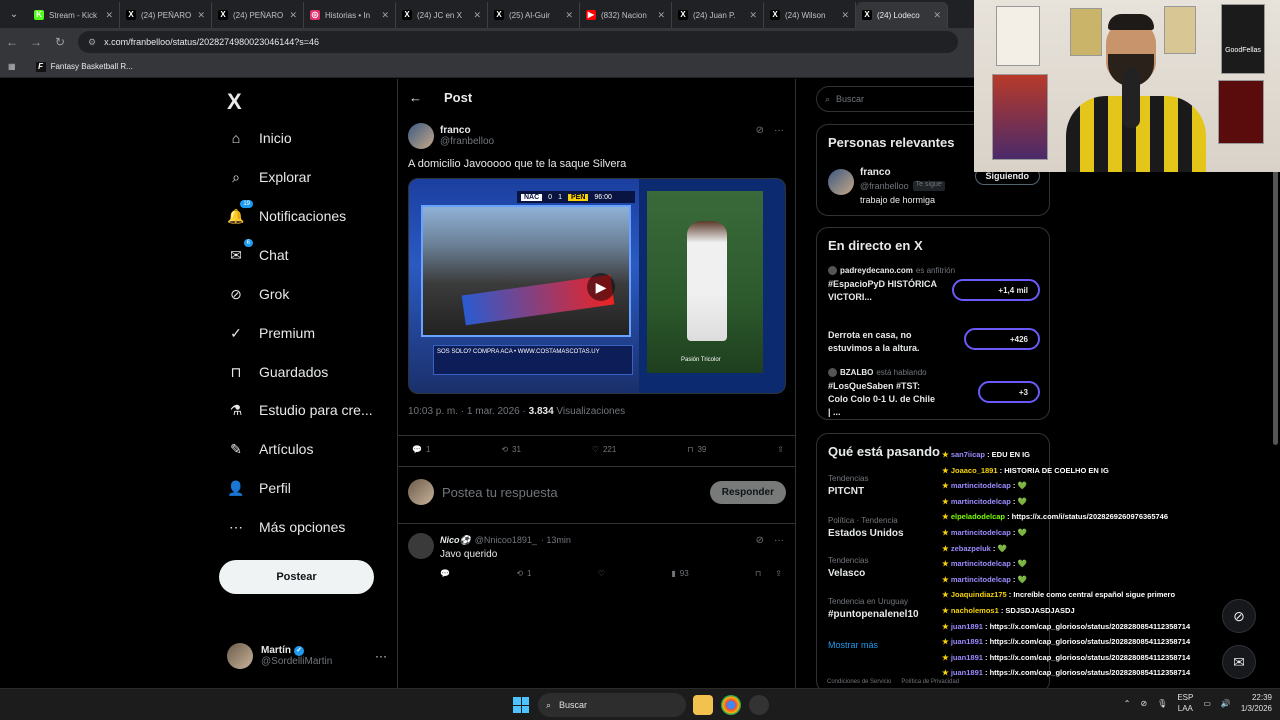 This screenshot has height=720, width=1280. Describe the element at coordinates (718, 15) in the screenshot. I see `browser-tab: X (24) Juan P. ✕` at that location.